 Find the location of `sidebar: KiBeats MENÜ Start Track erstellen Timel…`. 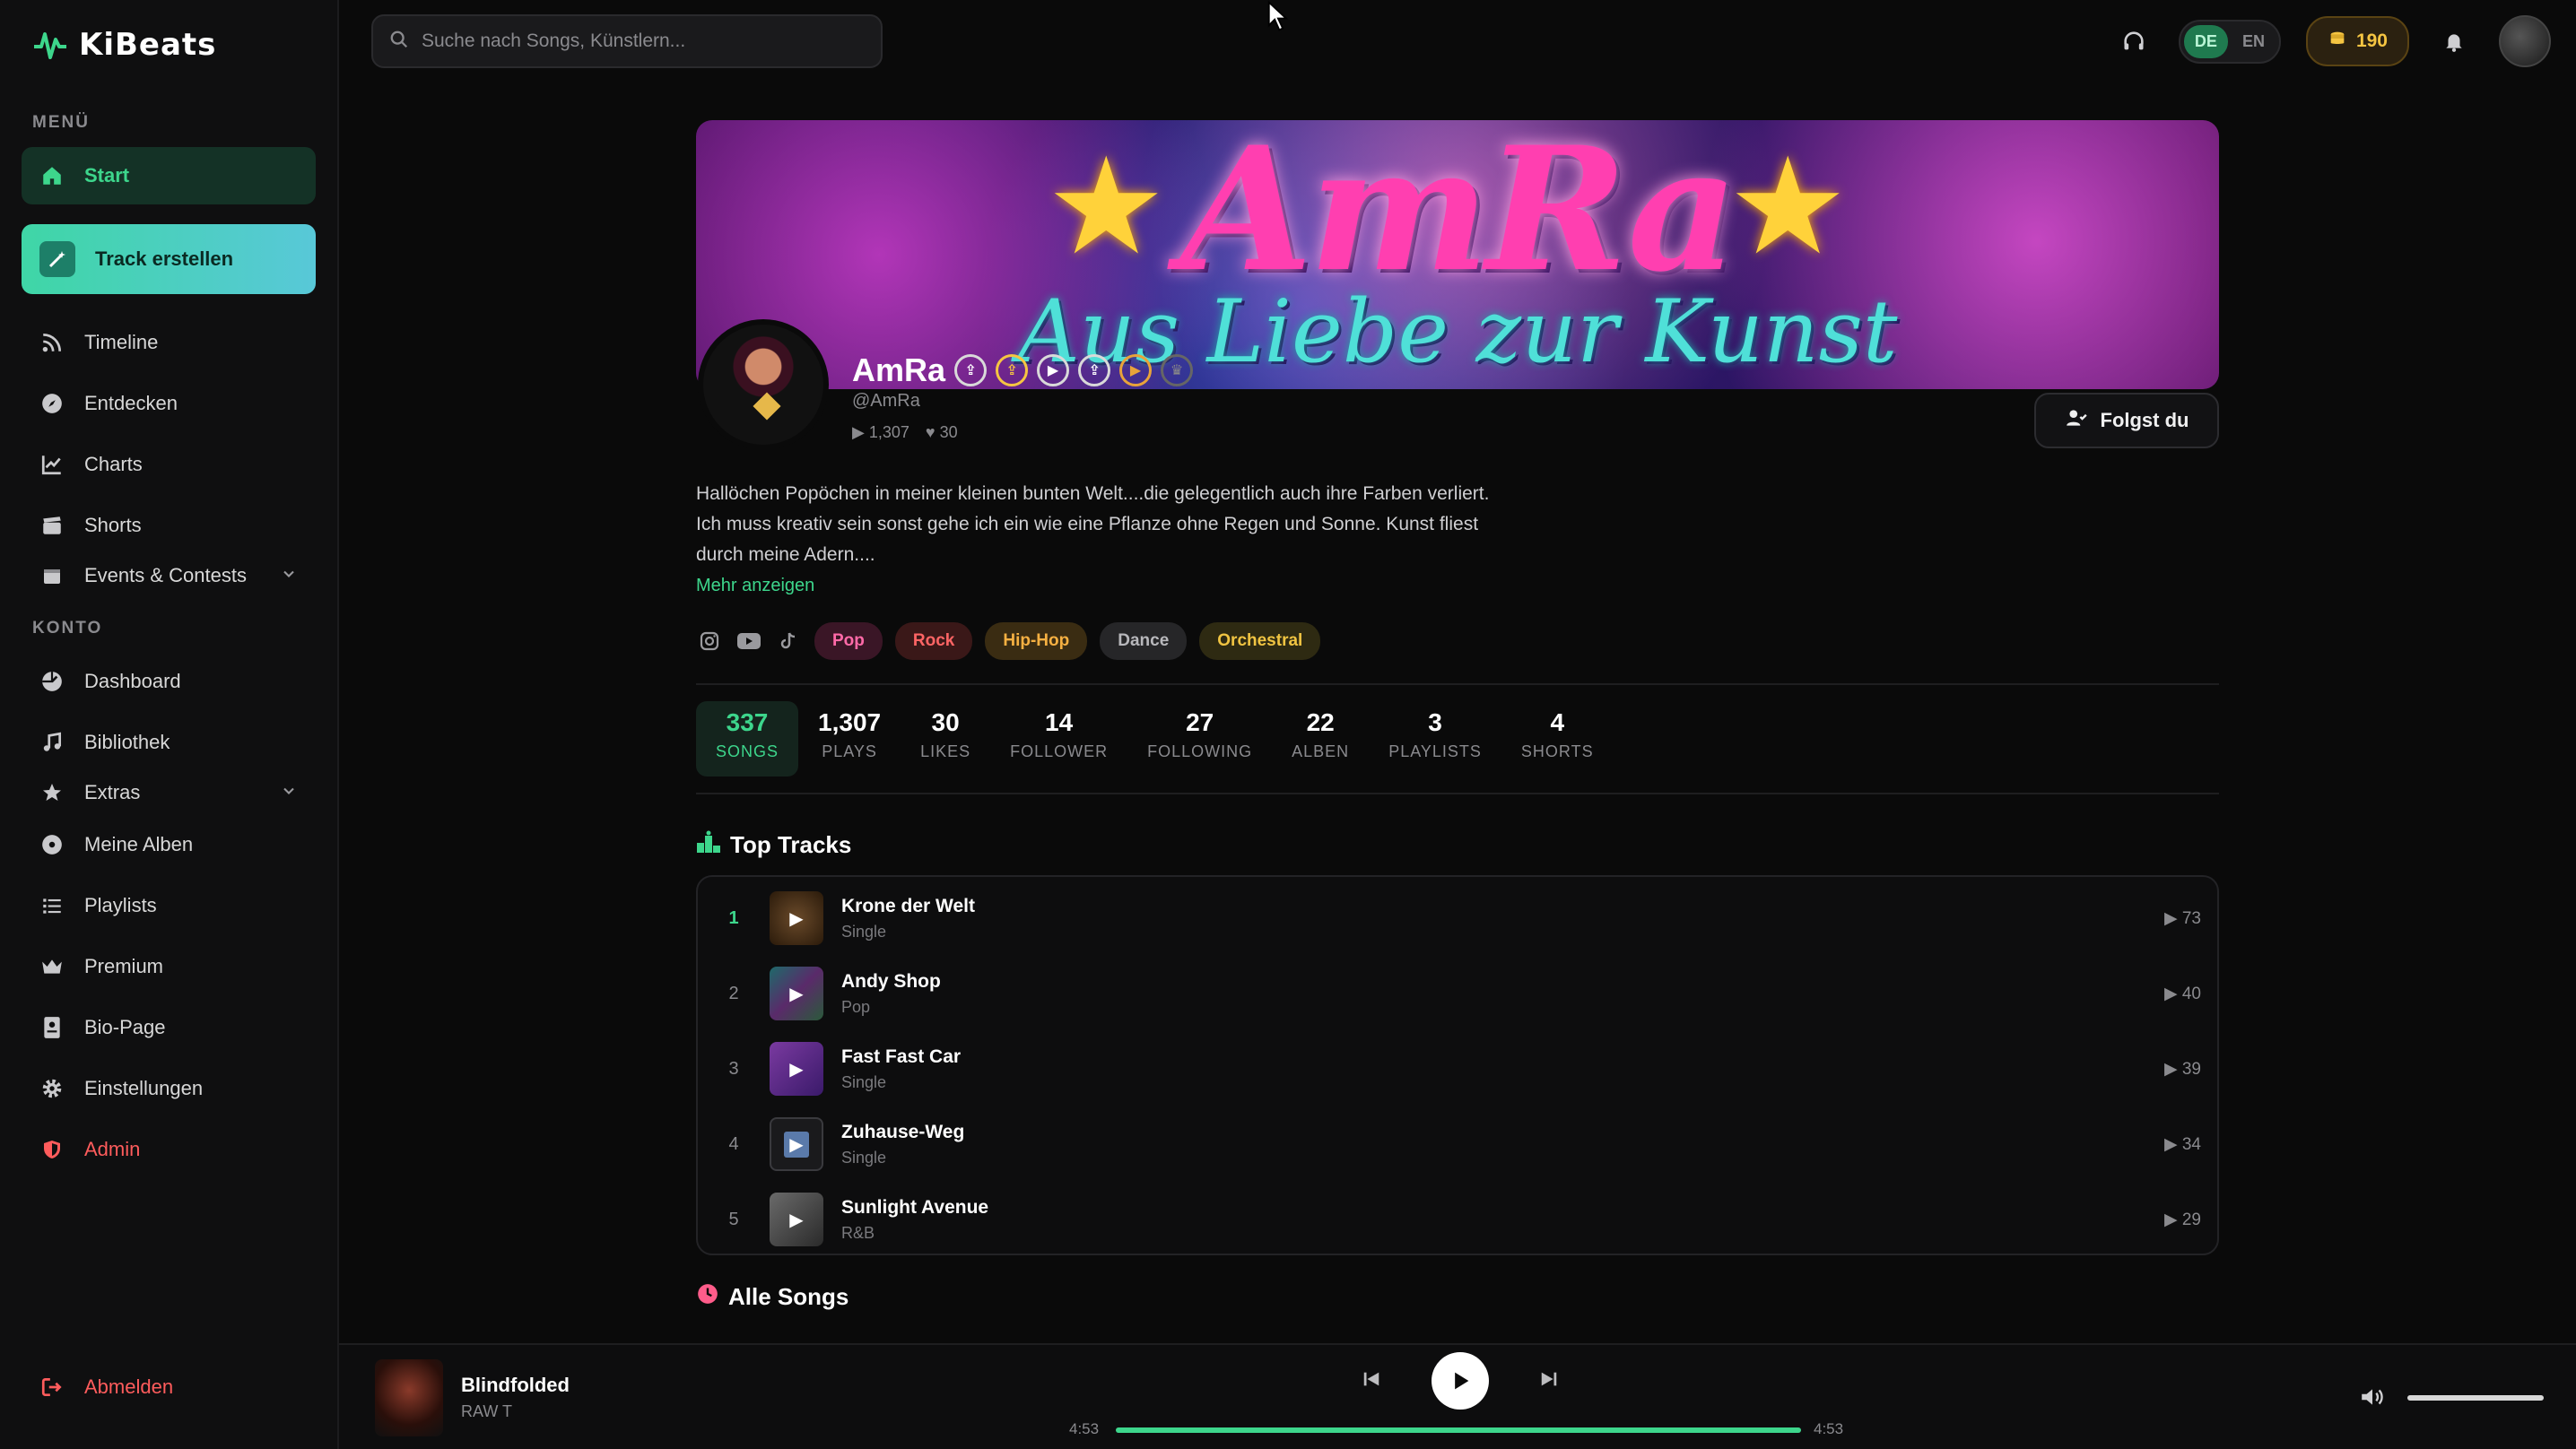

sidebar: KiBeats MENÜ Start Track erstellen Timel… is located at coordinates (169, 724).